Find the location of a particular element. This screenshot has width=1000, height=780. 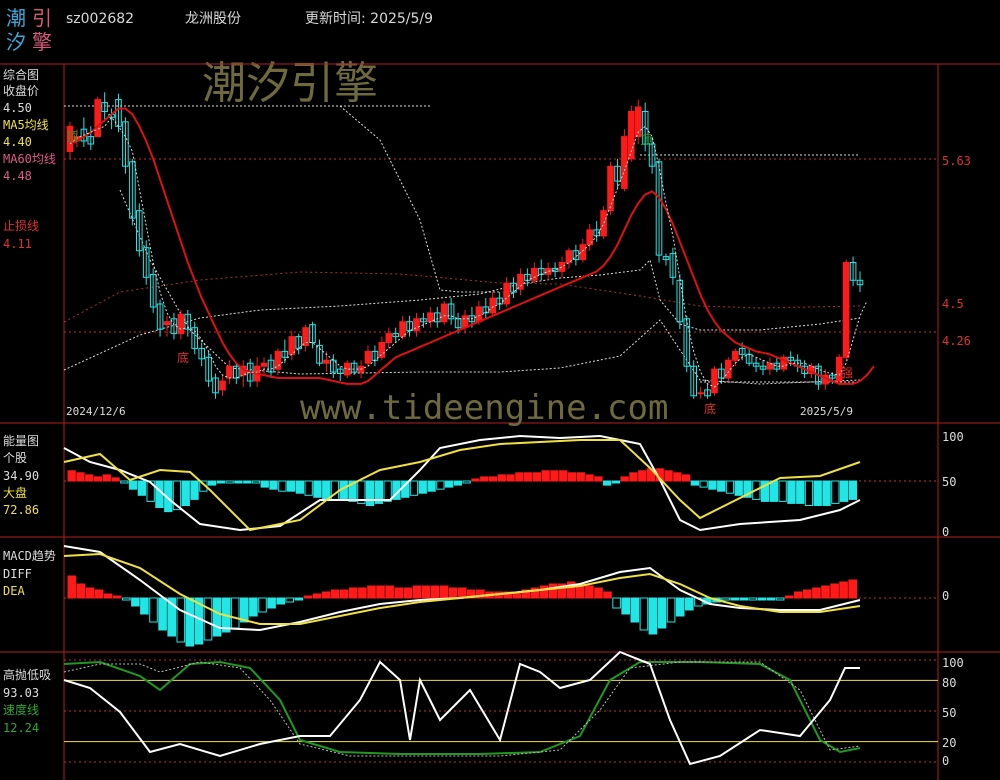

energy-stock-value: 34.90 is located at coordinates (21, 476).